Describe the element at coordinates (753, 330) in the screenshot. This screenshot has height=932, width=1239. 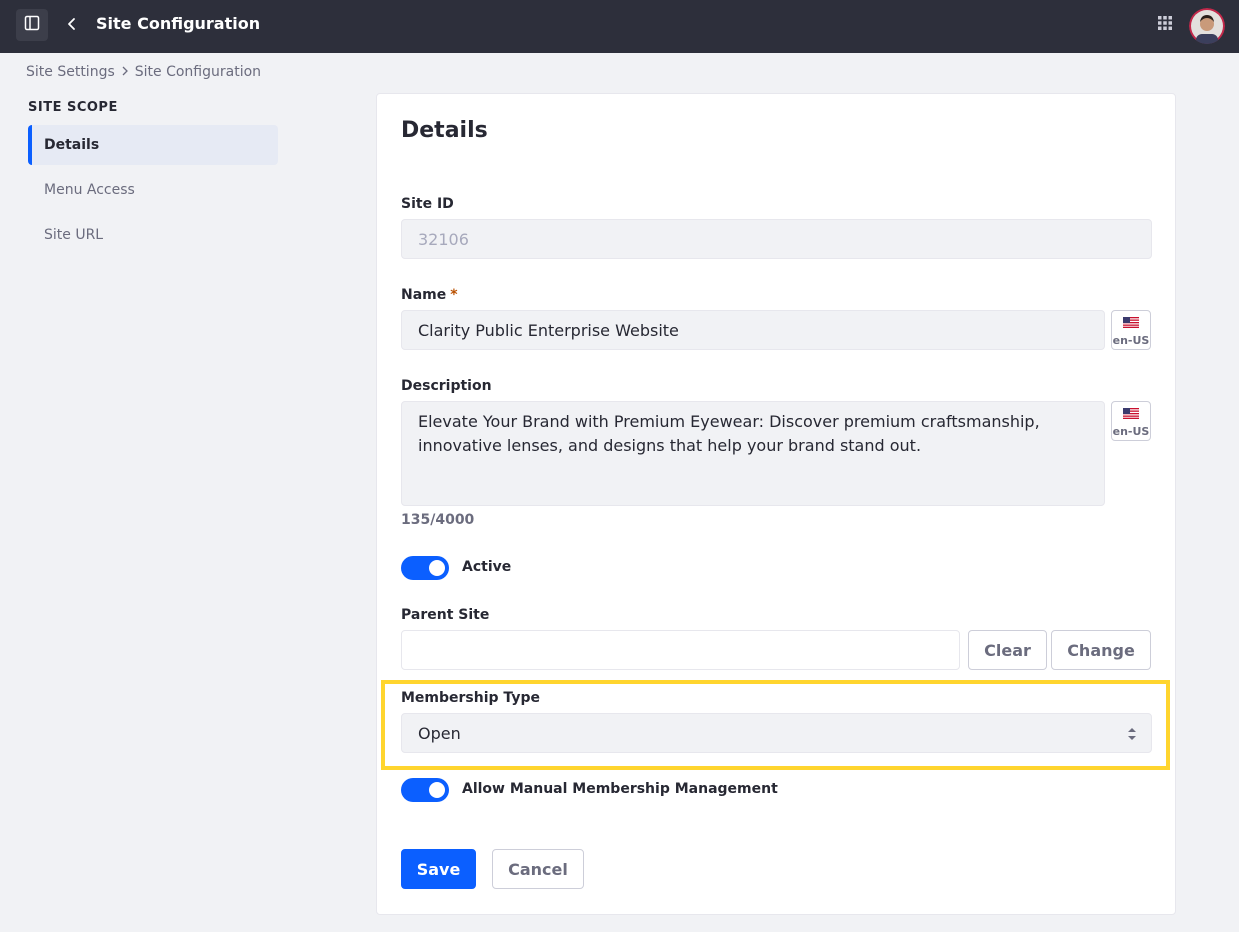
I see `name-input: Clarity Public Enterprise Website` at that location.